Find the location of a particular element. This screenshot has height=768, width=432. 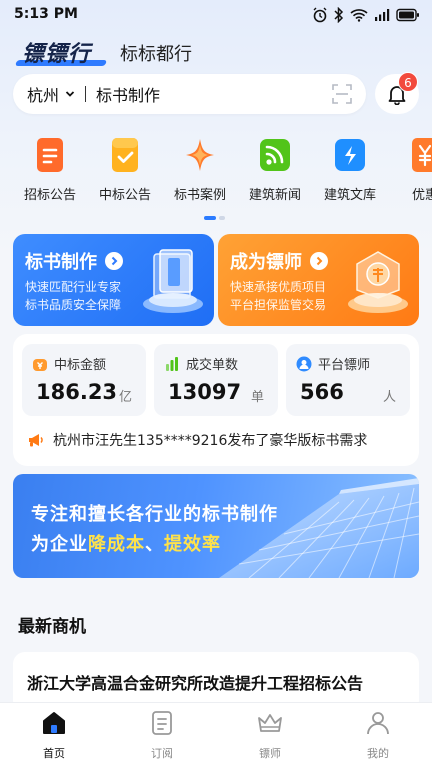

tab-profile: 我的 is located at coordinates (378, 735).